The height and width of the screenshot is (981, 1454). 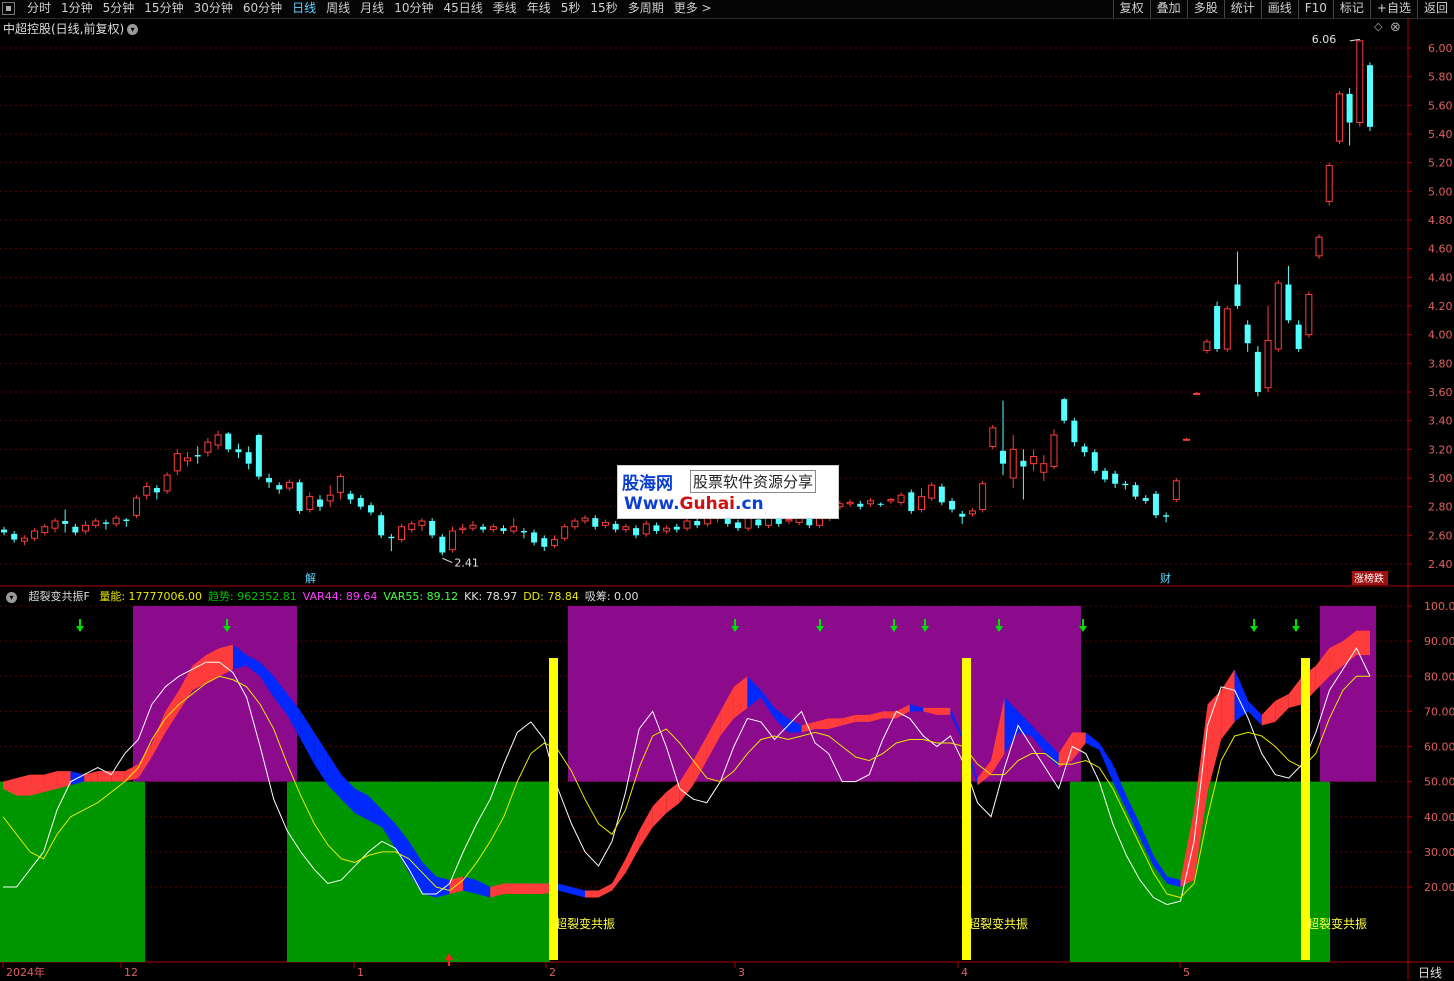 What do you see at coordinates (310, 578) in the screenshot?
I see `marker-jie: 解` at bounding box center [310, 578].